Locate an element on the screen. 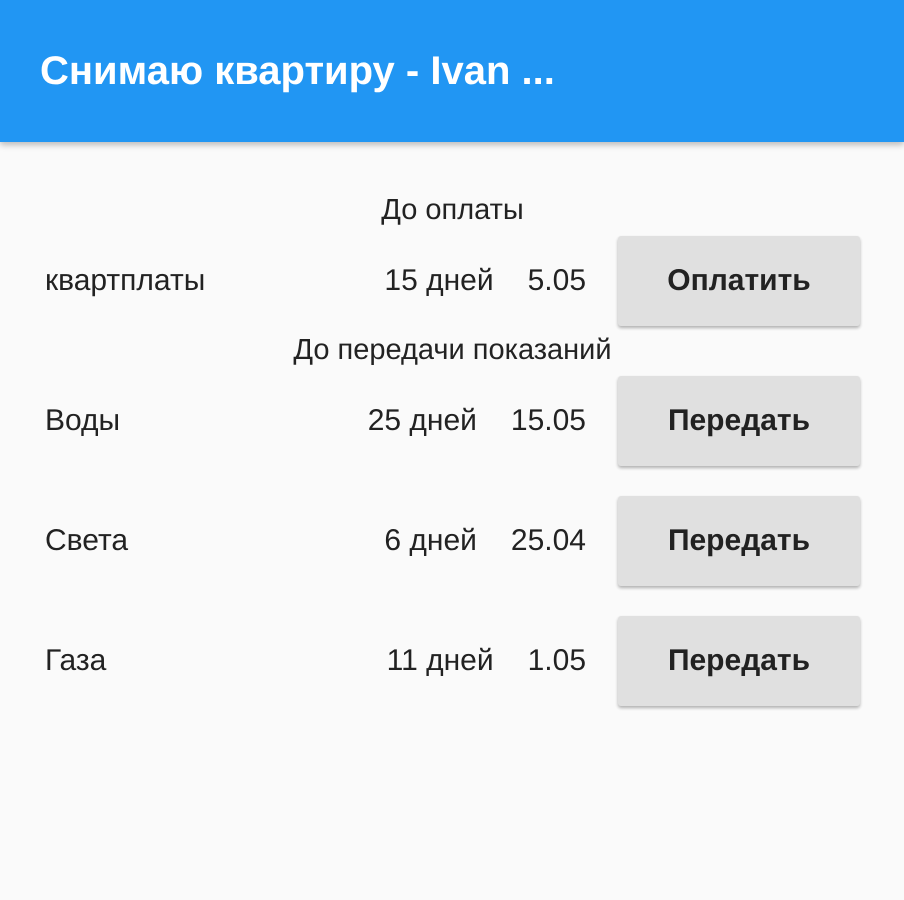 The height and width of the screenshot is (900, 904). days-left: 11 дней is located at coordinates (440, 661).